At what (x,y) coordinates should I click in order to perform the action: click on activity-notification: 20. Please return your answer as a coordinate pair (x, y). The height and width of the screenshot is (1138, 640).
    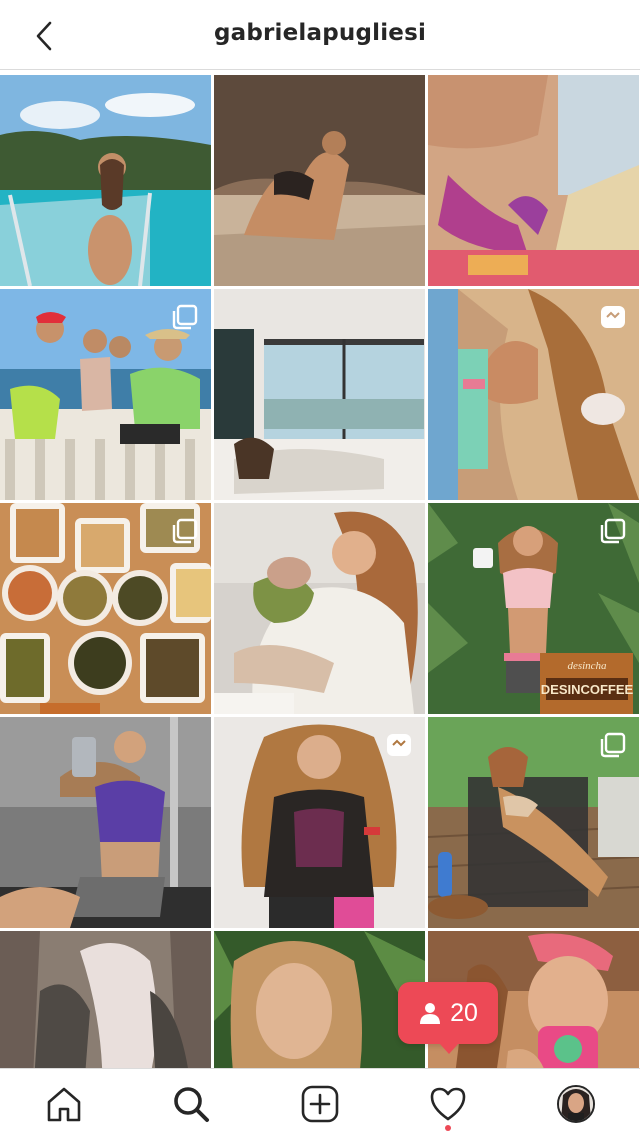
    Looking at the image, I should click on (448, 1018).